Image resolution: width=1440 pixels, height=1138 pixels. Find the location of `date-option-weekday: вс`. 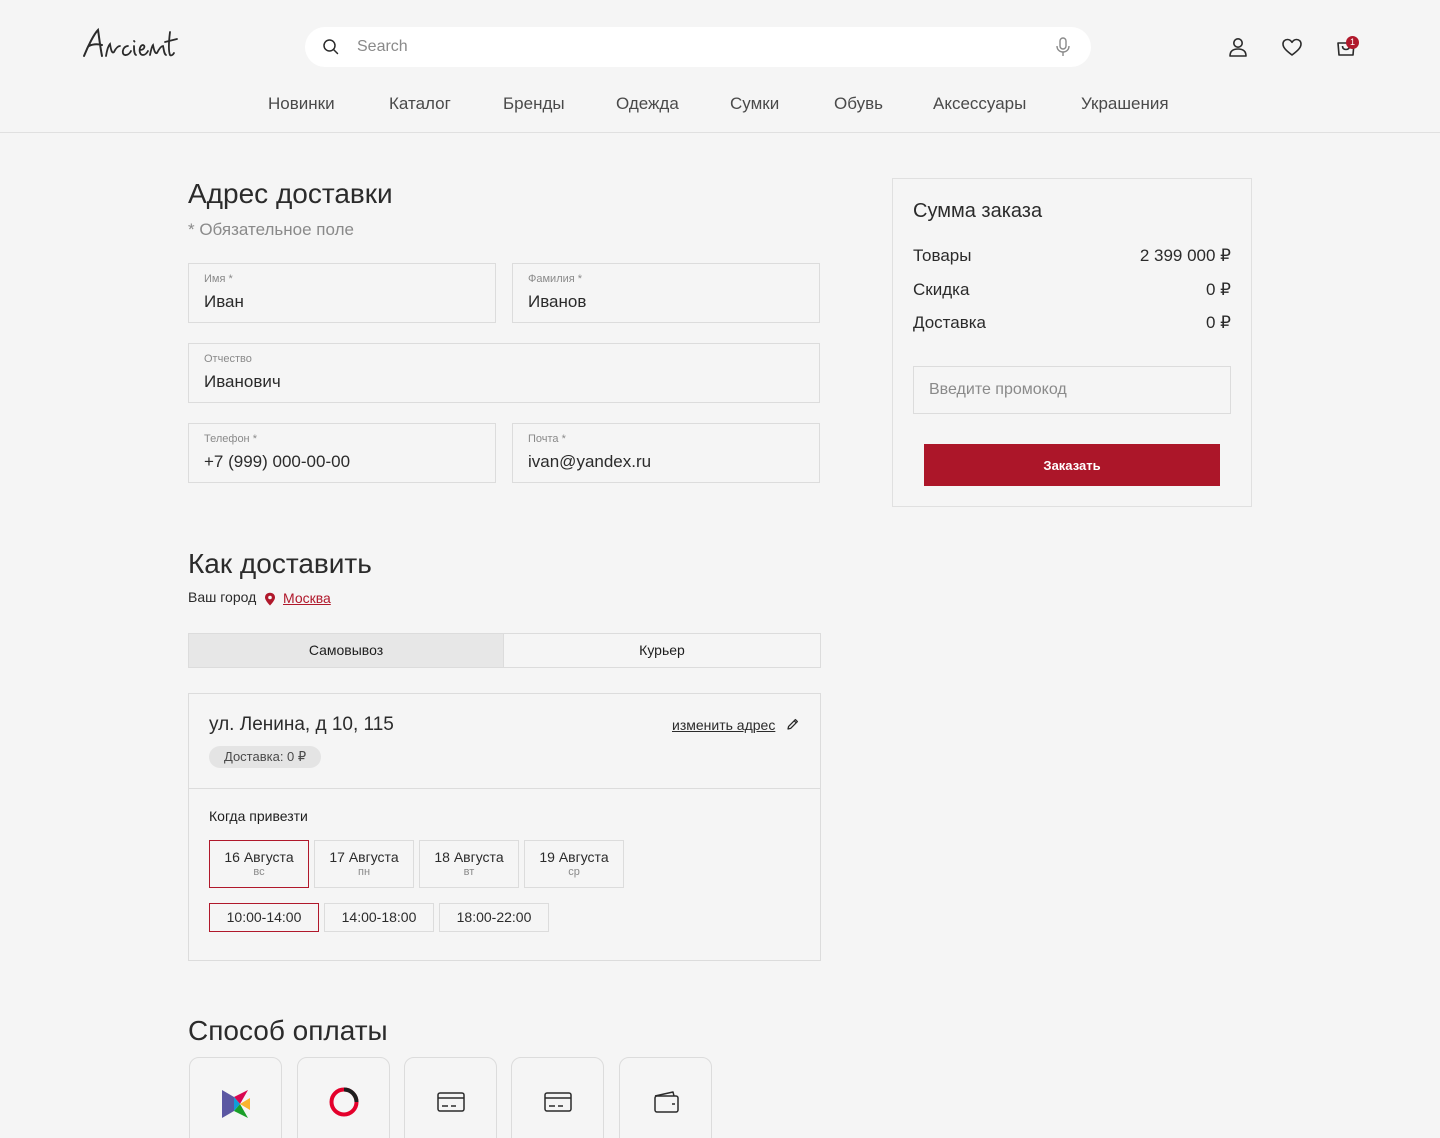

date-option-weekday: вс is located at coordinates (259, 872).